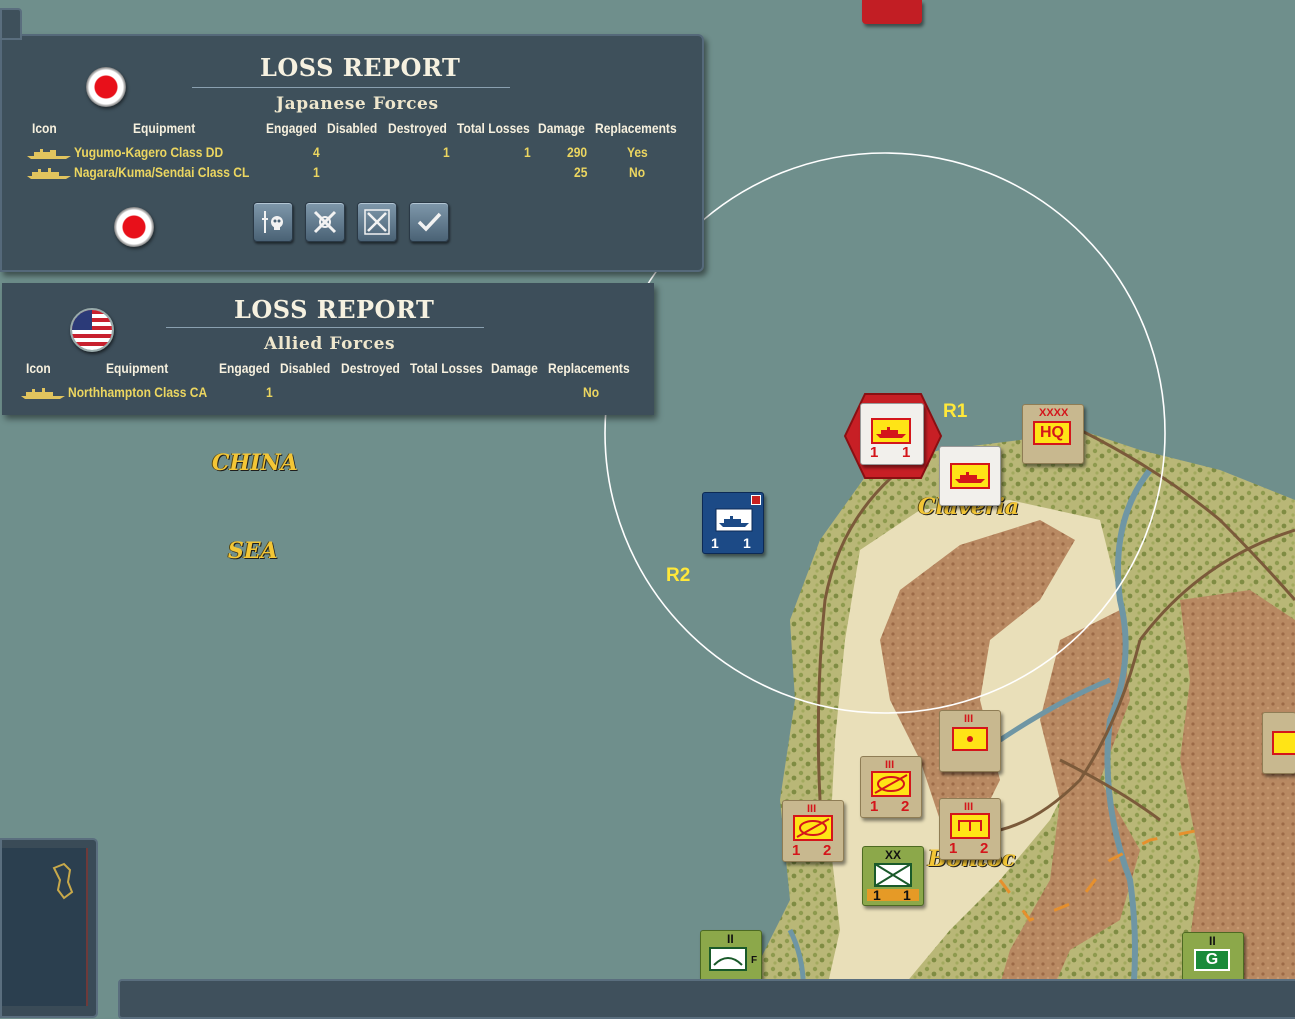  I want to click on range-label-r1: R1, so click(955, 411).